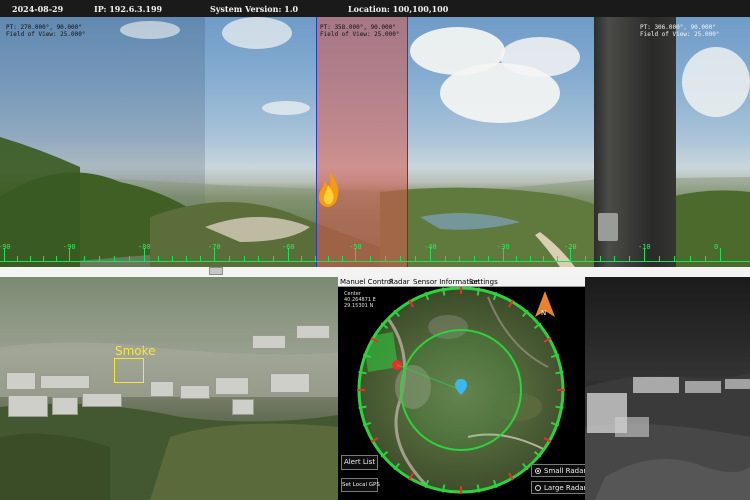  I want to click on large-radar-radio: Large Radar, so click(561, 487).